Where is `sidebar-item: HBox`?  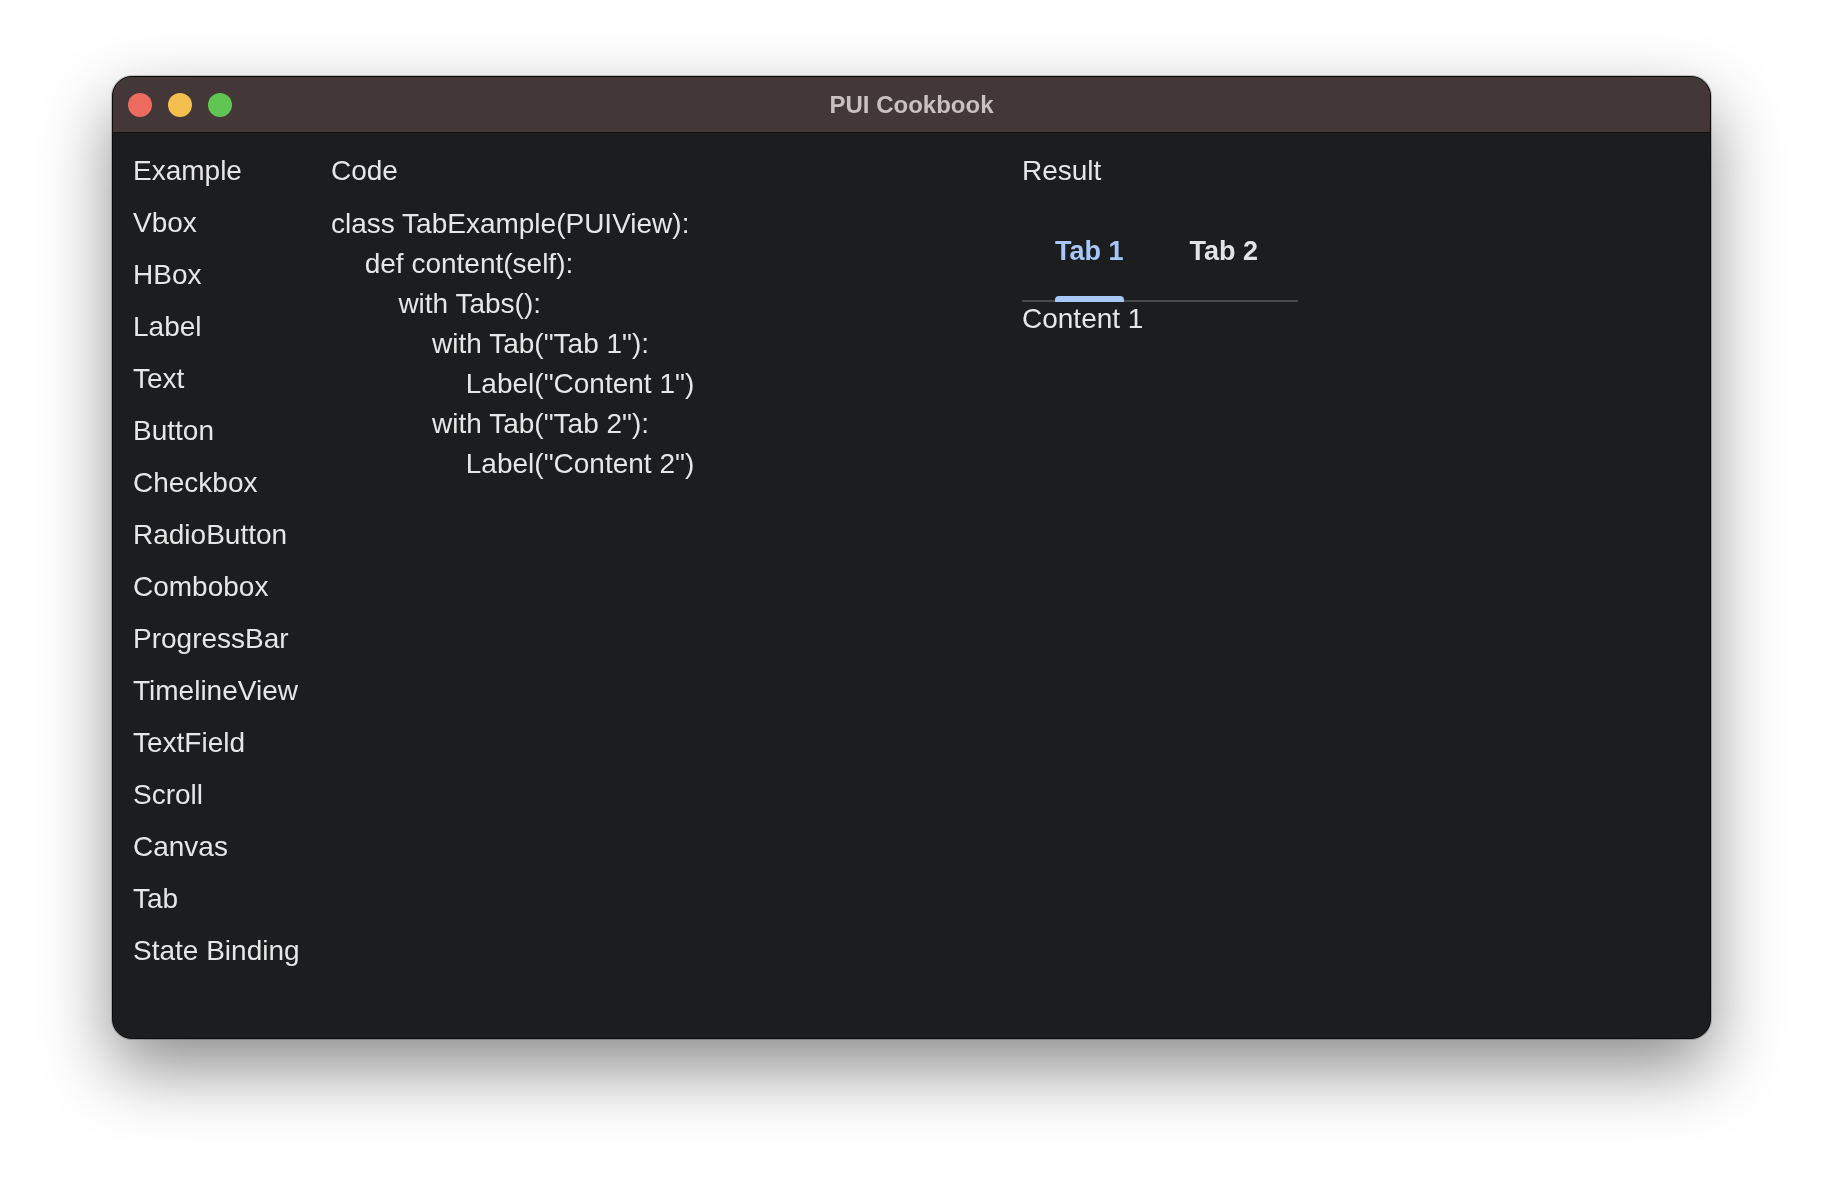 sidebar-item: HBox is located at coordinates (167, 275).